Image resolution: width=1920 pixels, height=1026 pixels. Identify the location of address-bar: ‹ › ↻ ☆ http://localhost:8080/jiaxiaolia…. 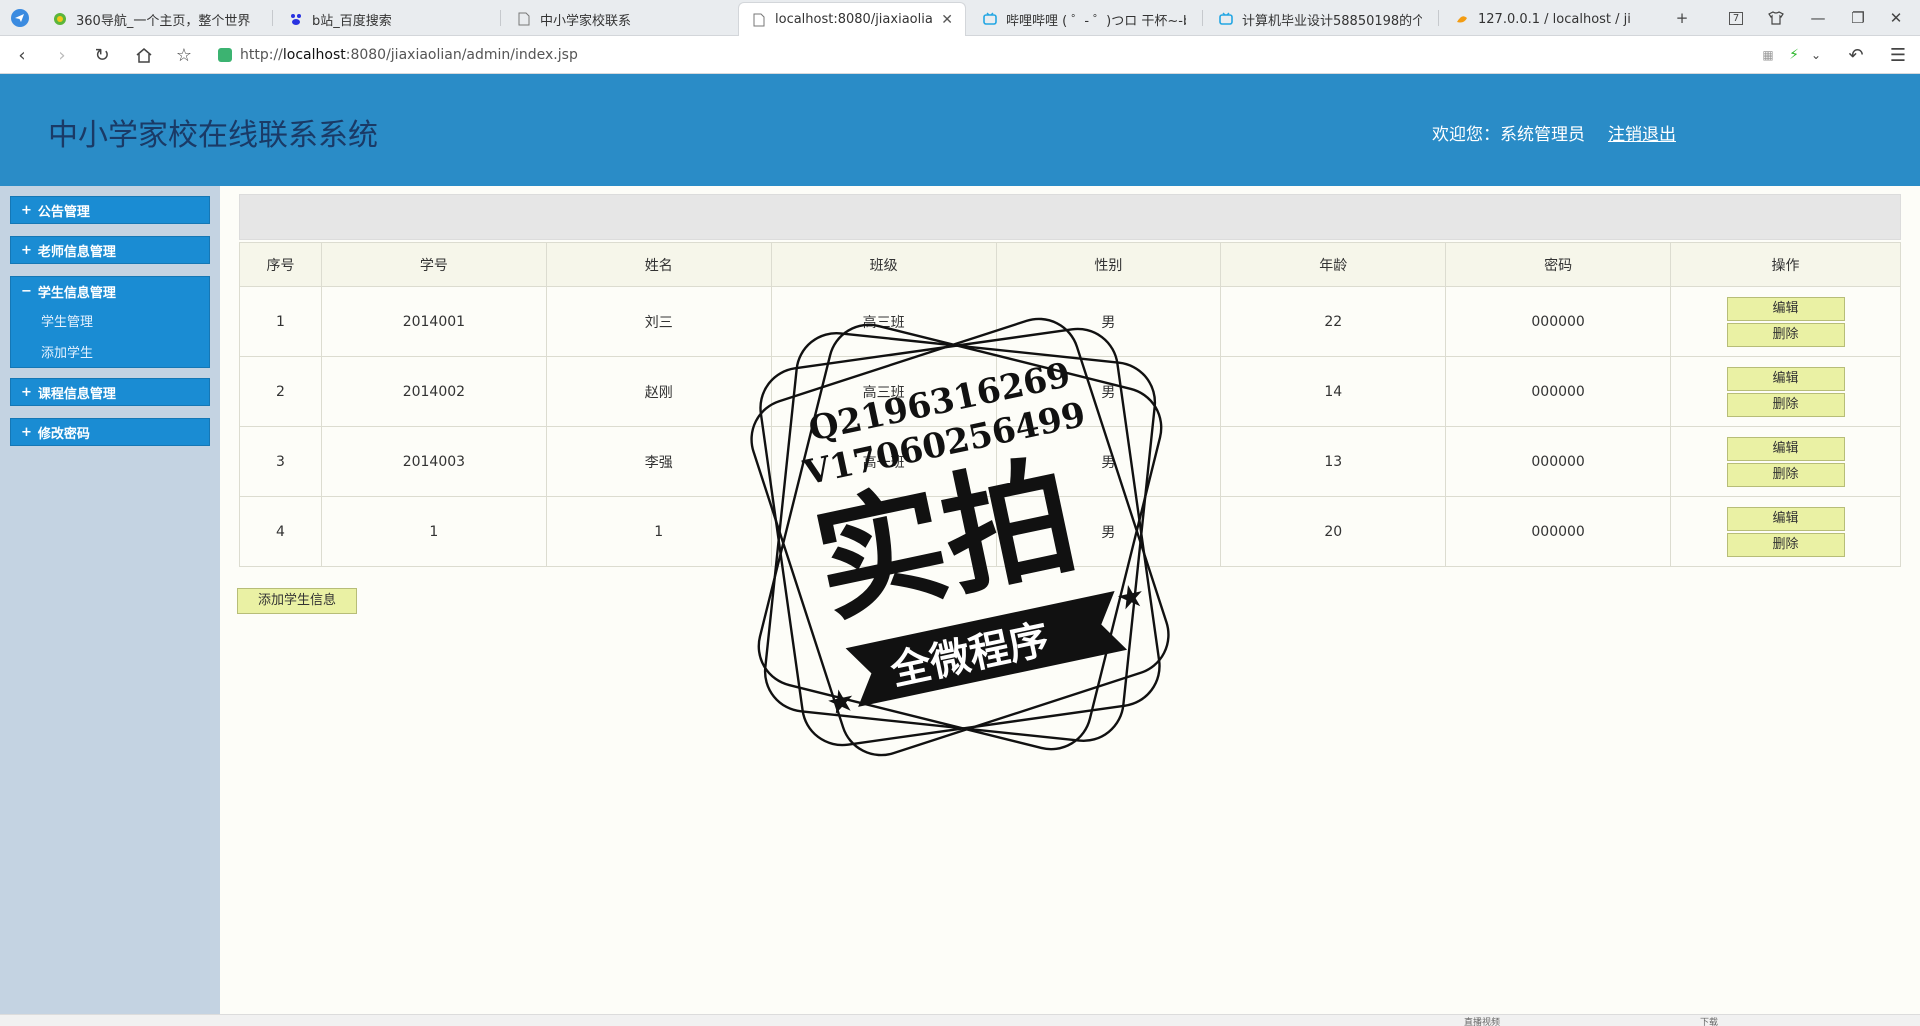
(960, 55).